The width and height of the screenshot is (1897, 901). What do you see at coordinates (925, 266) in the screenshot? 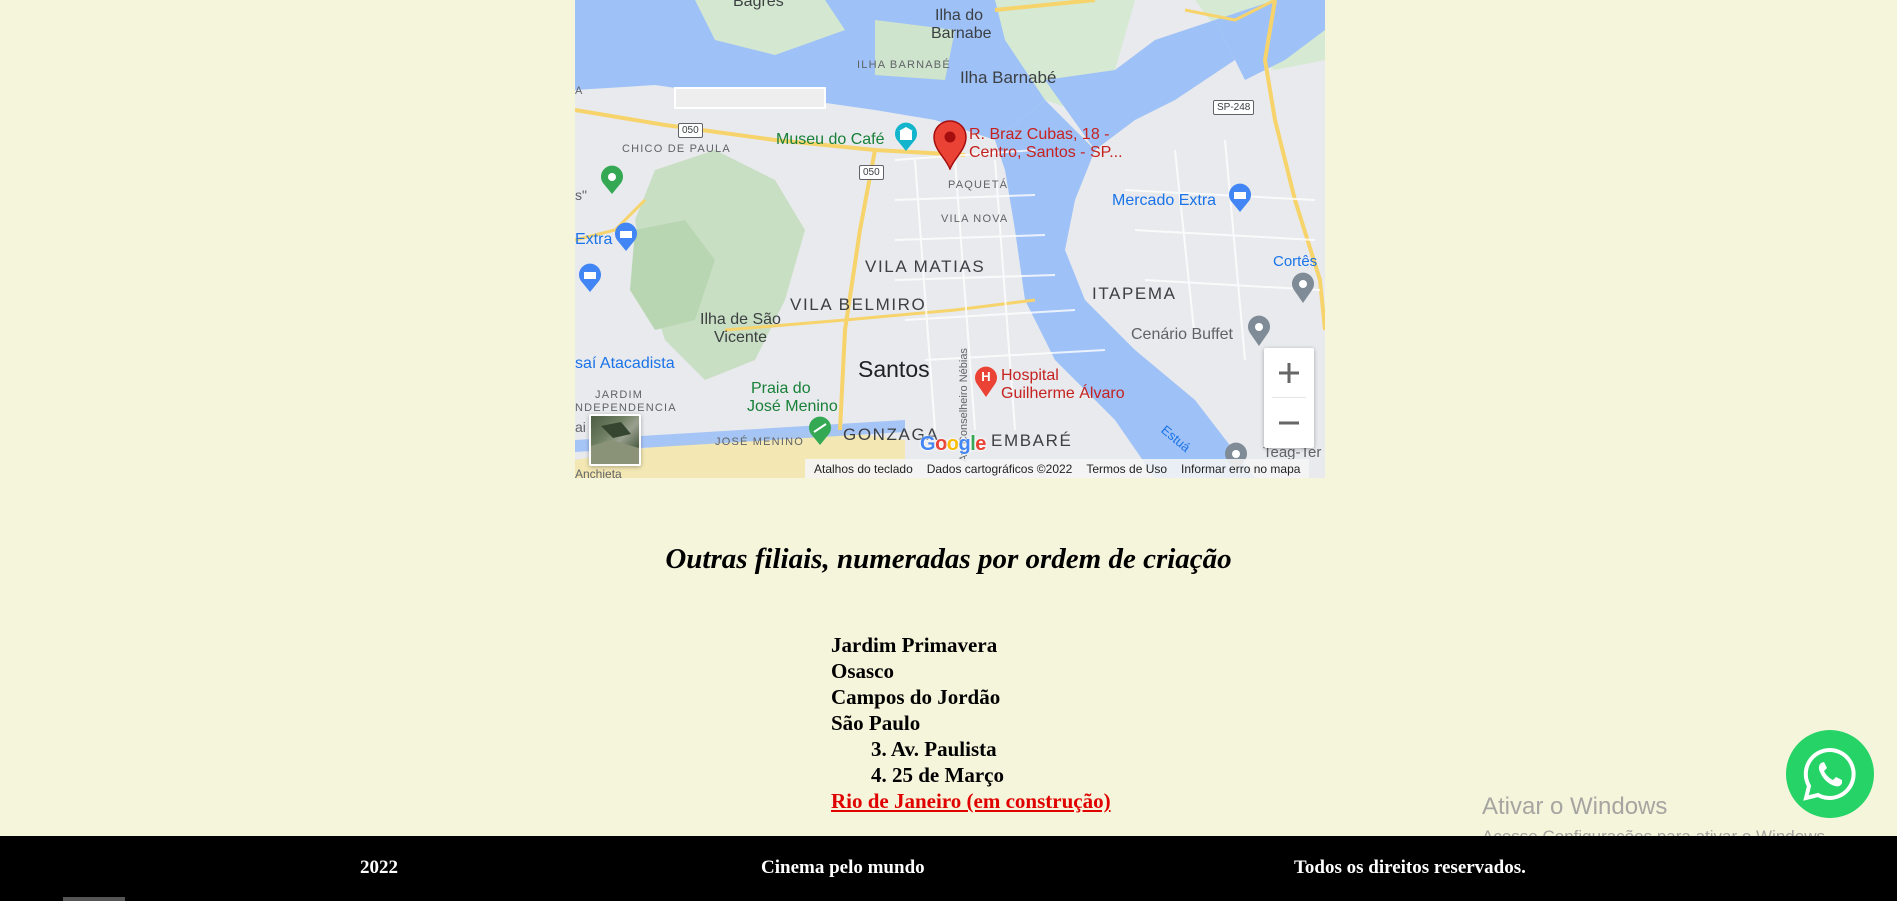
I see `map-label-vila-matias: VILA MATIAS` at bounding box center [925, 266].